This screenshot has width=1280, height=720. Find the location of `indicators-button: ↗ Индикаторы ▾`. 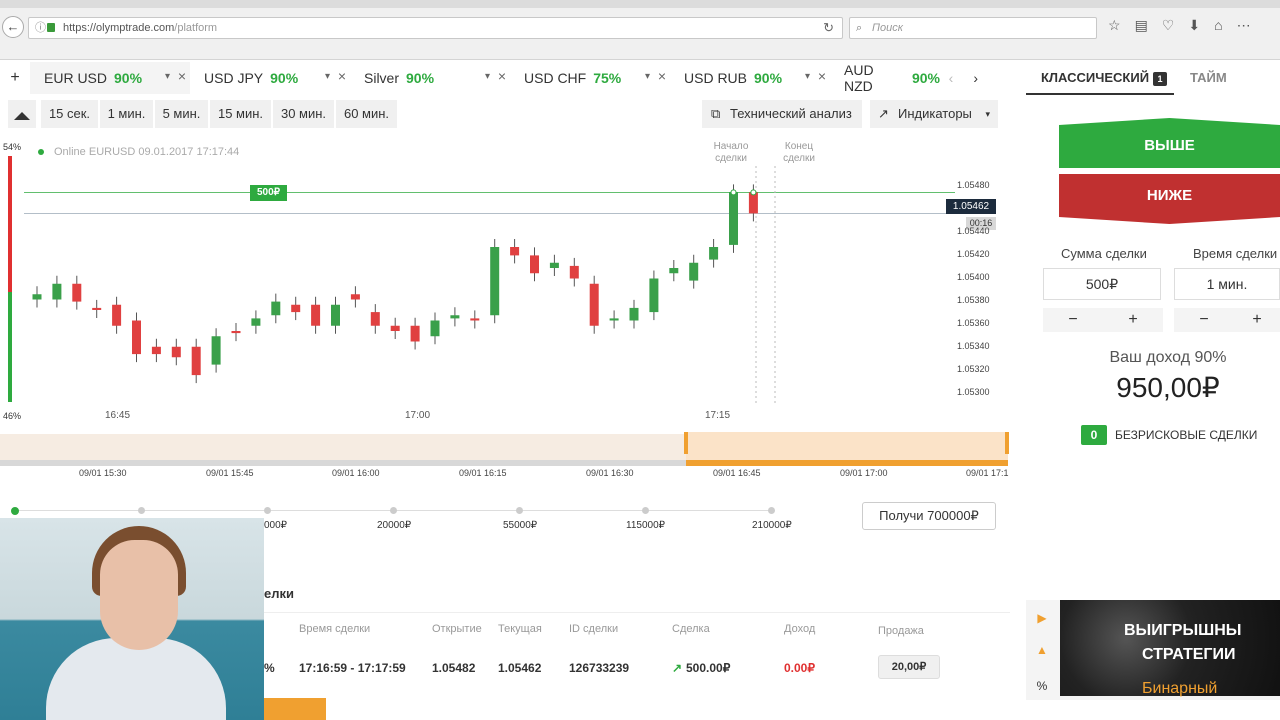

indicators-button: ↗ Индикаторы ▾ is located at coordinates (934, 114).